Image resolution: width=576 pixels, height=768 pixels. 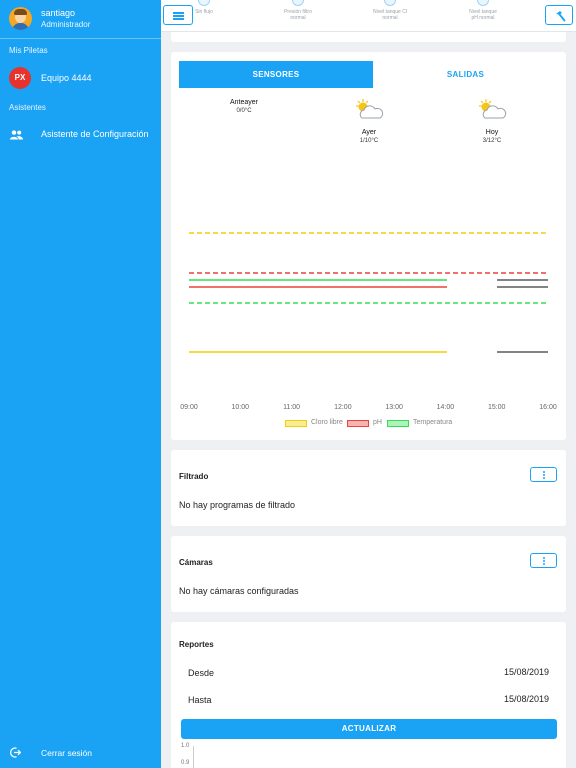 What do you see at coordinates (67, 753) in the screenshot?
I see `logout-label: Cerrar sesión` at bounding box center [67, 753].